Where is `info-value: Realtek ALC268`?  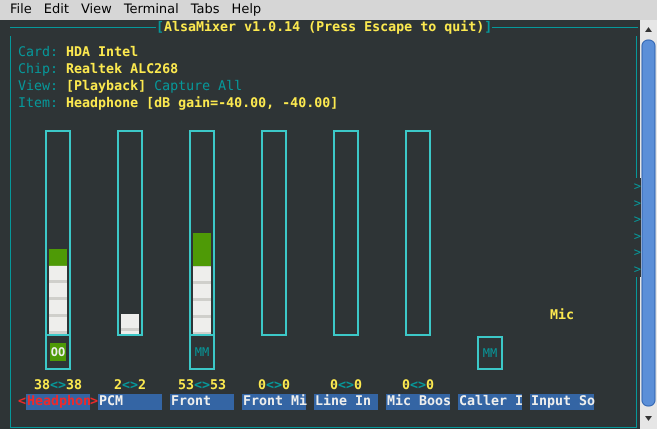 info-value: Realtek ALC268 is located at coordinates (122, 69).